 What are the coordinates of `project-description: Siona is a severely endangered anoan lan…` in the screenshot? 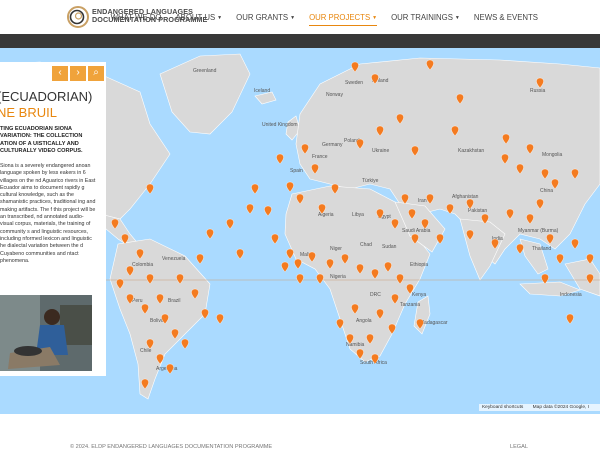 It's located at (48, 213).